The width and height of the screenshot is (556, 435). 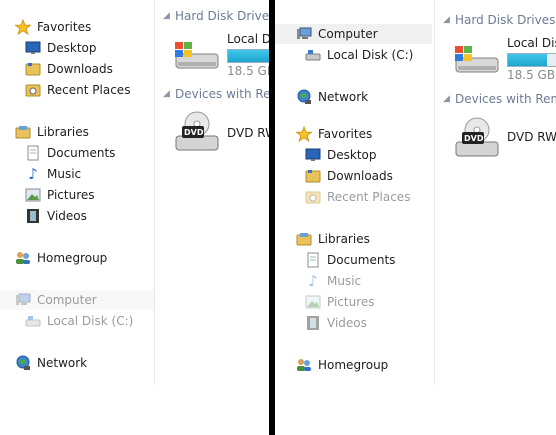 I want to click on left-disk-usage-bar, so click(x=248, y=56).